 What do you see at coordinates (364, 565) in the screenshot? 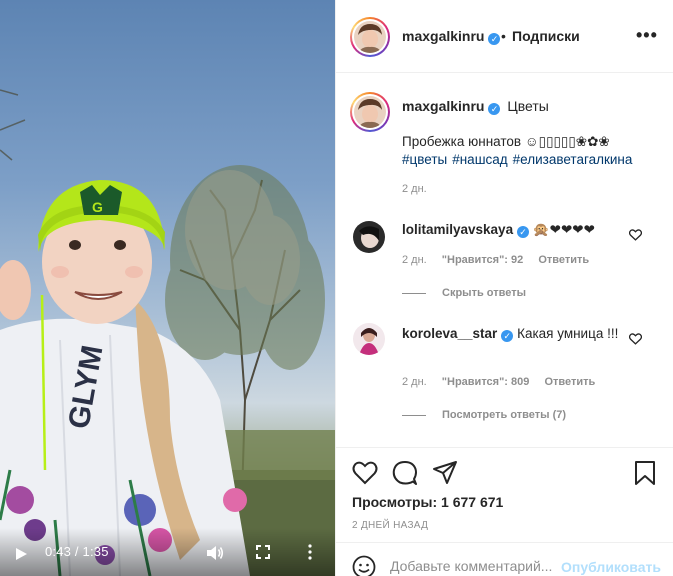
I see `smiley-icon` at bounding box center [364, 565].